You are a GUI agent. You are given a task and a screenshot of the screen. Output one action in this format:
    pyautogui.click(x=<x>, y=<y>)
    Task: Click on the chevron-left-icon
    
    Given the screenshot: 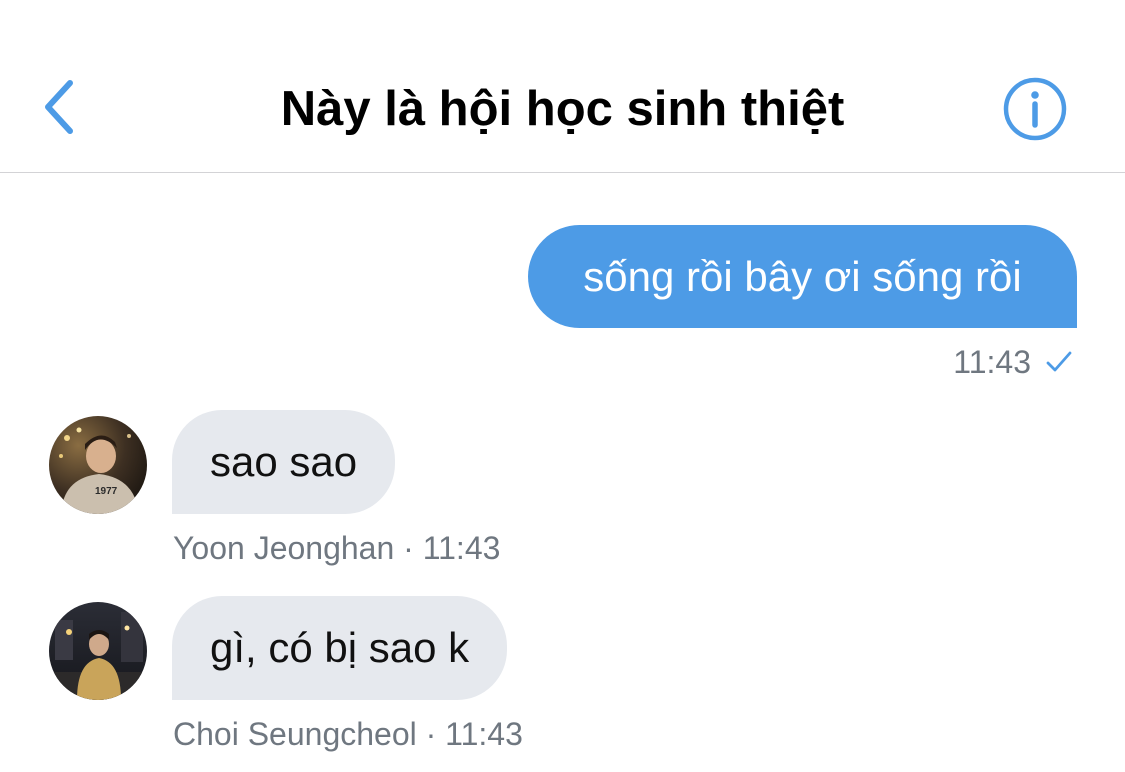 What is the action you would take?
    pyautogui.click(x=59, y=107)
    